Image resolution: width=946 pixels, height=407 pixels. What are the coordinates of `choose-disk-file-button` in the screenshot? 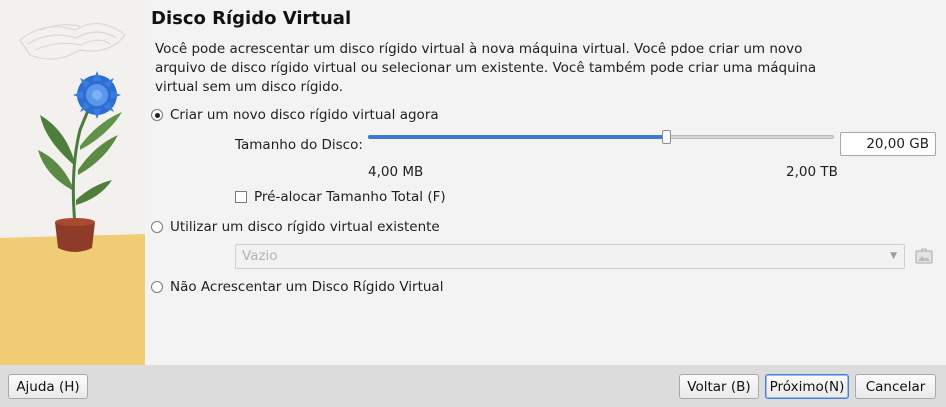 It's located at (924, 256).